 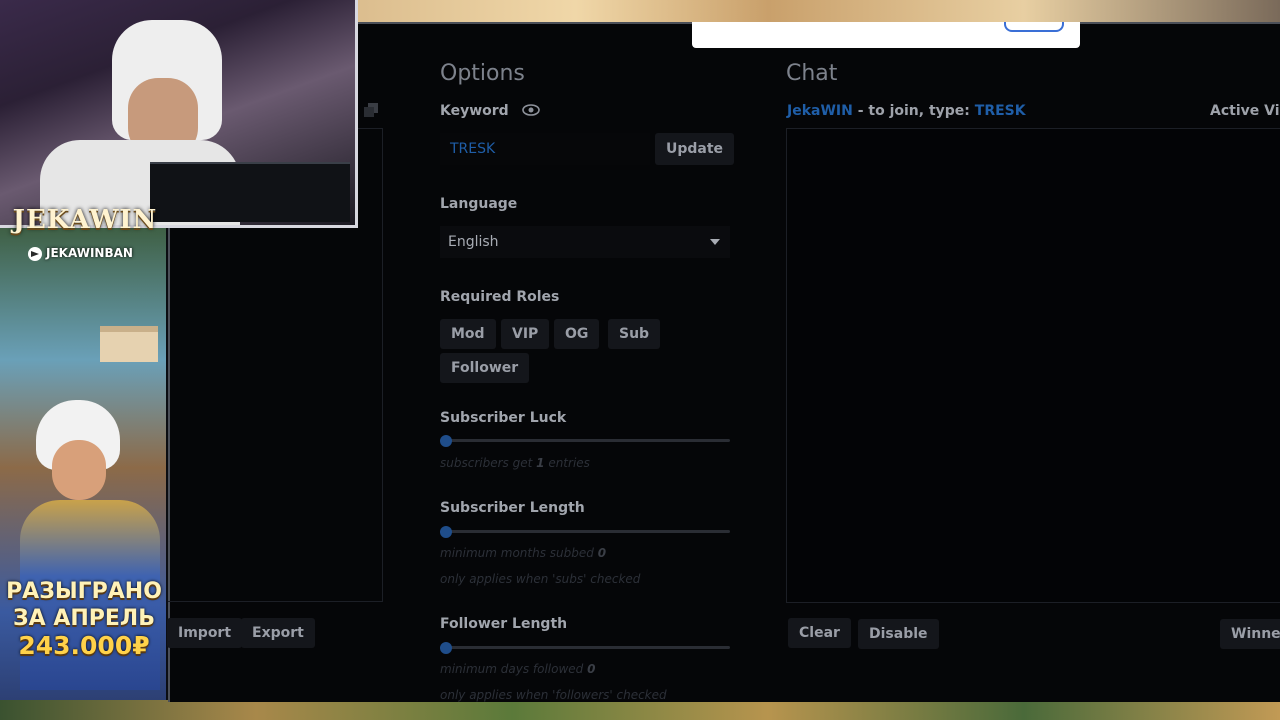 What do you see at coordinates (473, 242) in the screenshot?
I see `language-selected-value: English` at bounding box center [473, 242].